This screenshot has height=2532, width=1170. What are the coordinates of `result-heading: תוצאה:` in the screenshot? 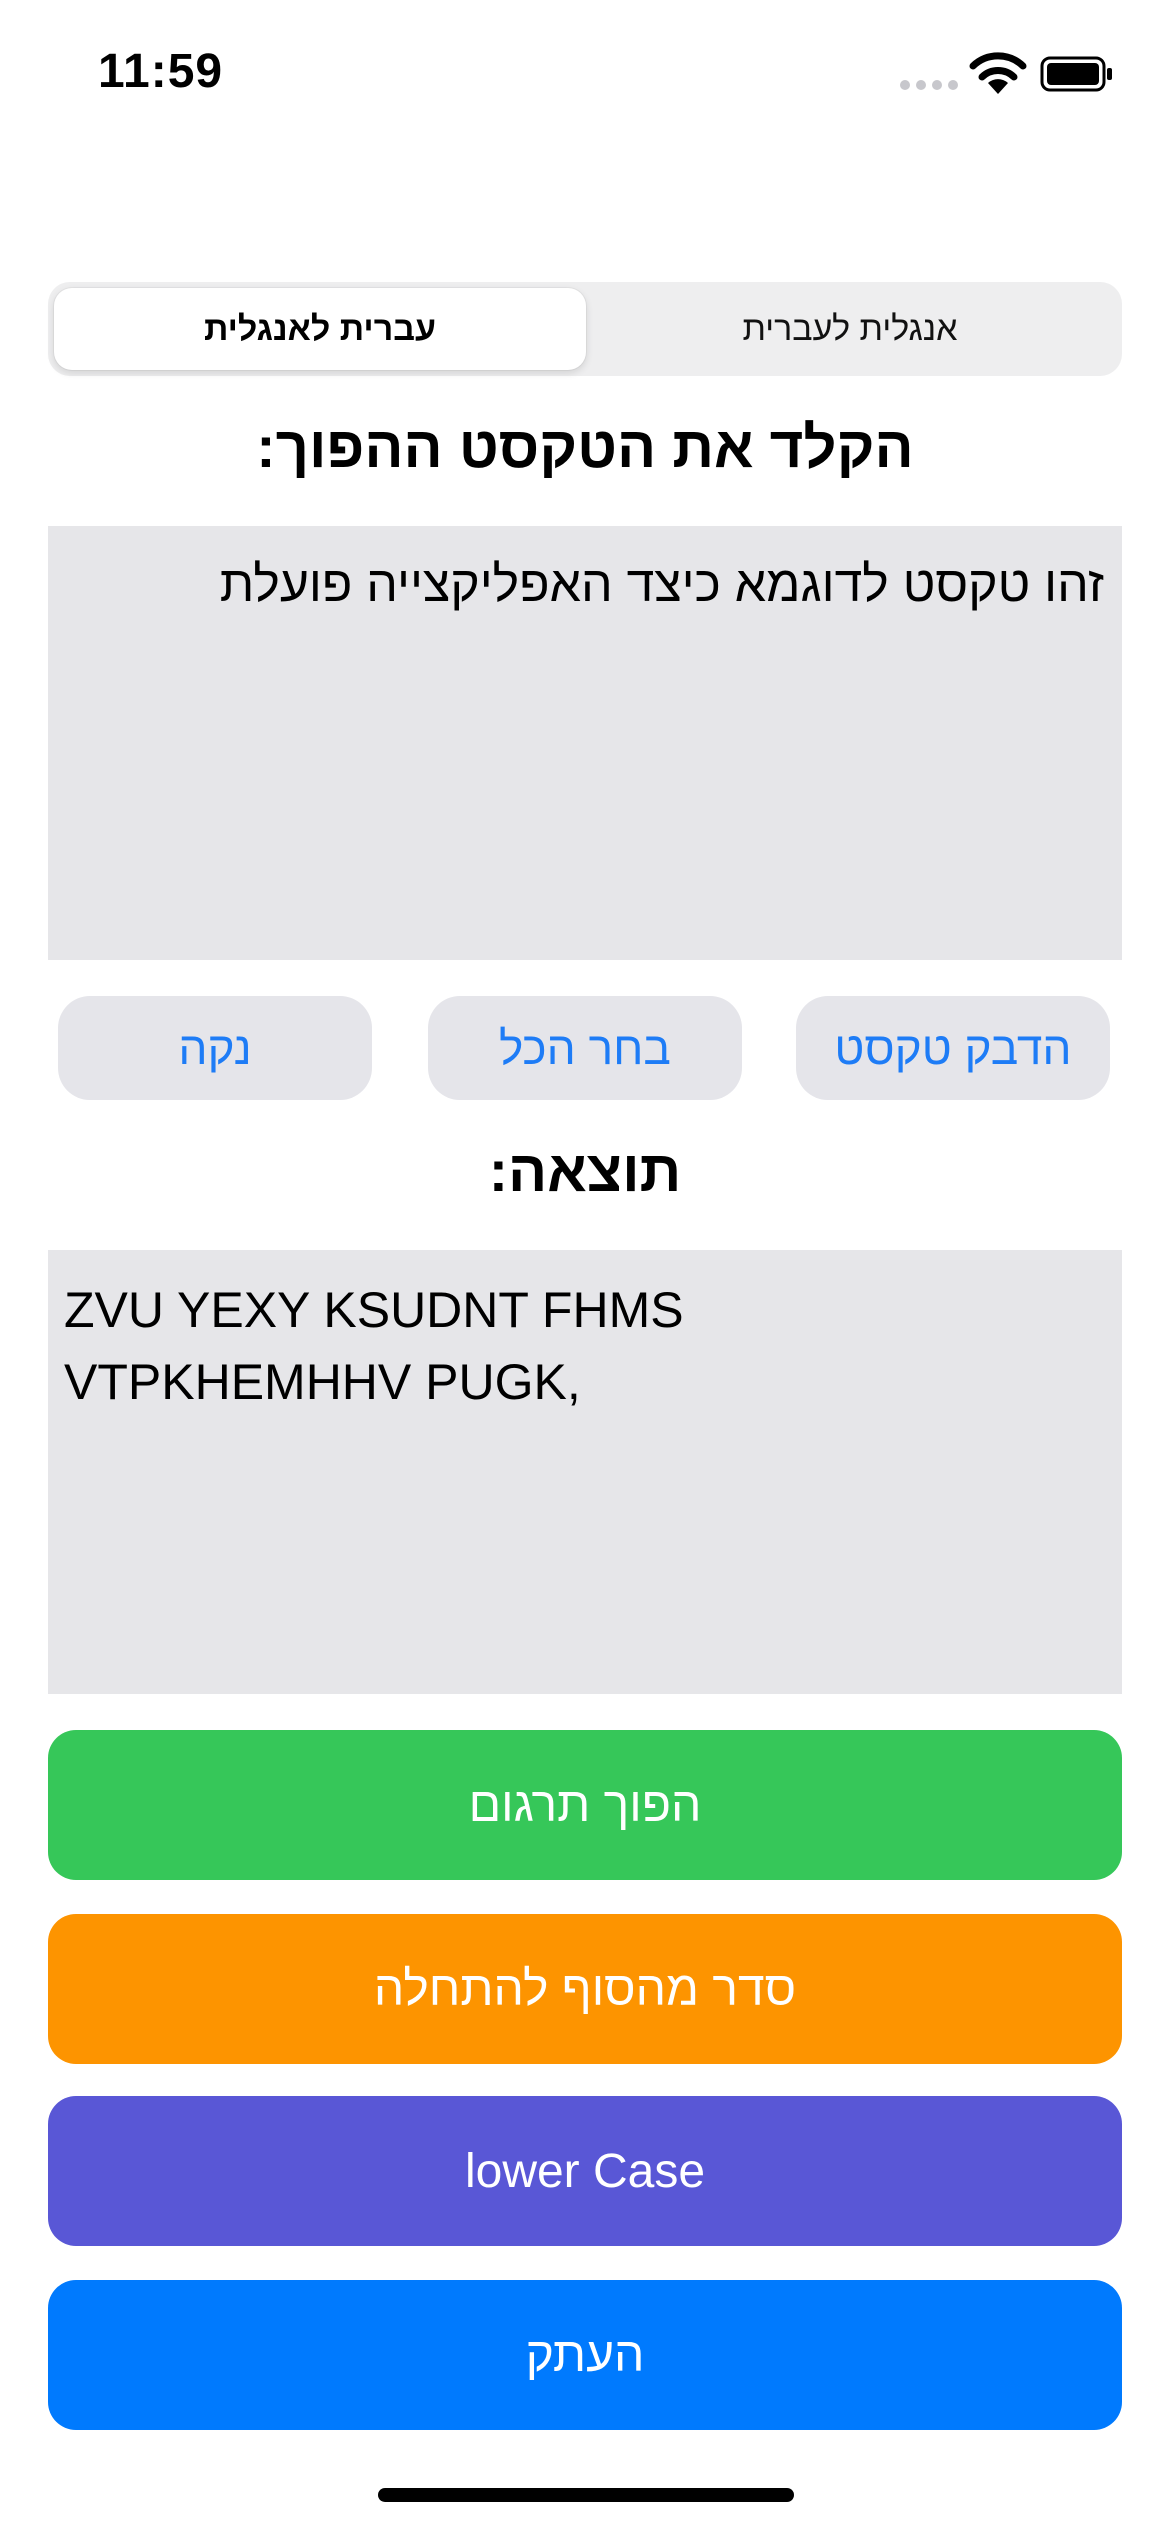 It's located at (585, 1171).